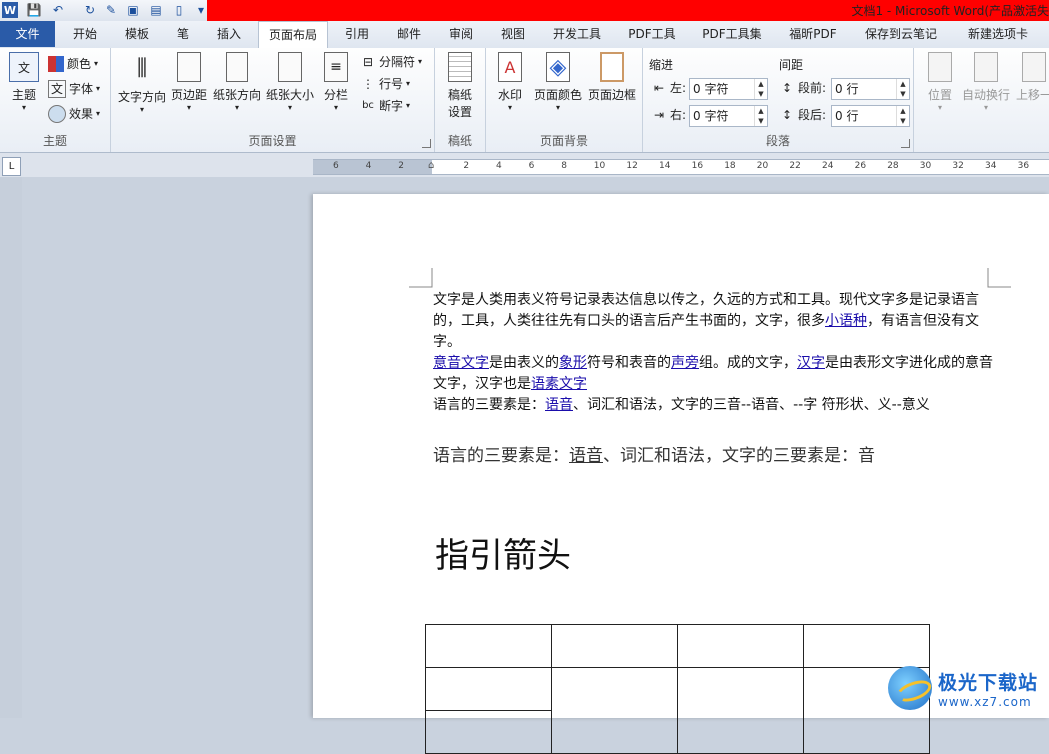  I want to click on tab-review: 审阅, so click(461, 34).